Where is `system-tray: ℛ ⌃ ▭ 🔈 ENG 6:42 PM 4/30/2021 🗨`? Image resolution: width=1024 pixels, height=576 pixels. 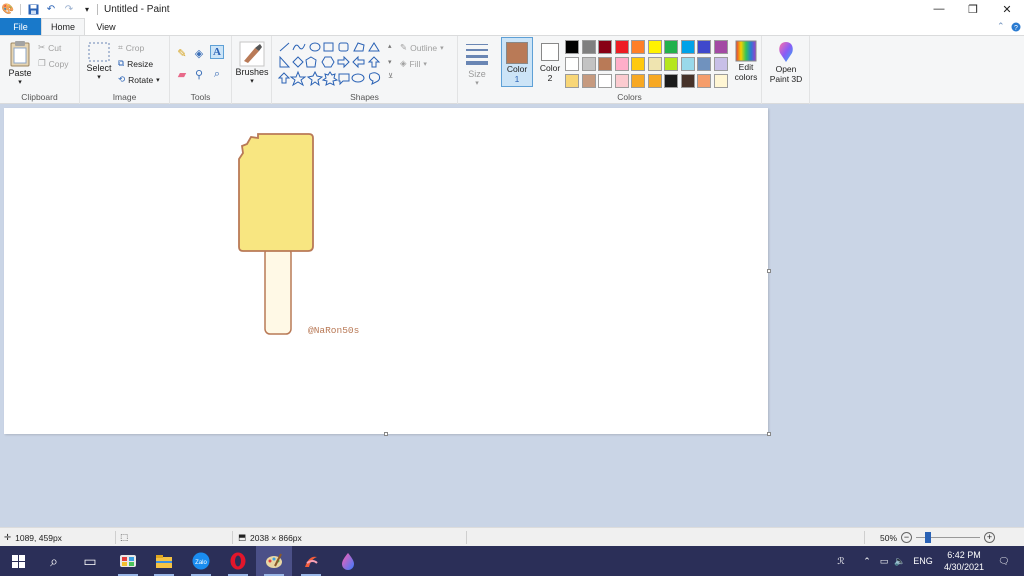 system-tray: ℛ ⌃ ▭ 🔈 ENG 6:42 PM 4/30/2021 🗨 is located at coordinates (924, 561).